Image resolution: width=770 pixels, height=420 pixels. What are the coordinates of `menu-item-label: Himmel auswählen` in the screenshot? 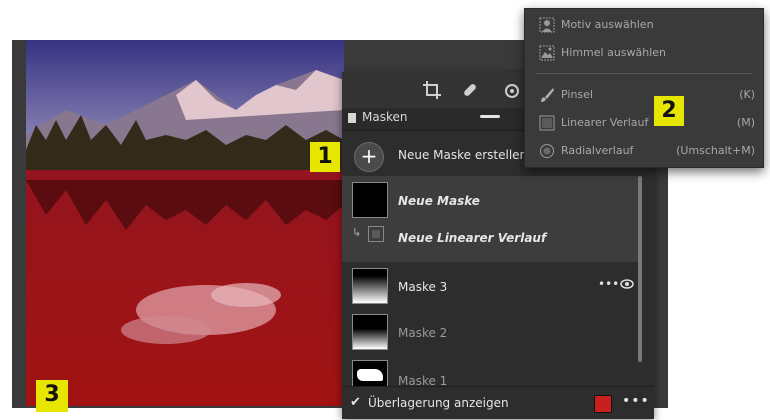 It's located at (614, 52).